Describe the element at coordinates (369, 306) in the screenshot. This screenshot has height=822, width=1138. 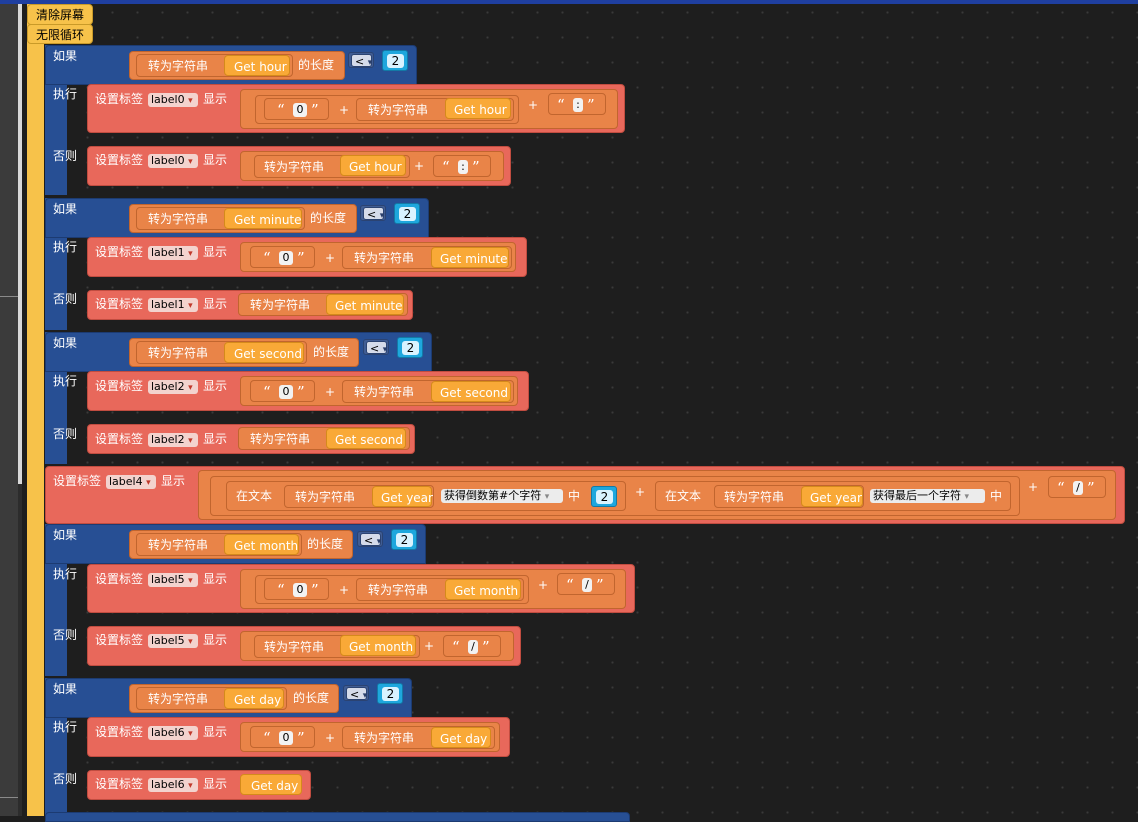
I see `get-minute-label: Get minute` at that location.